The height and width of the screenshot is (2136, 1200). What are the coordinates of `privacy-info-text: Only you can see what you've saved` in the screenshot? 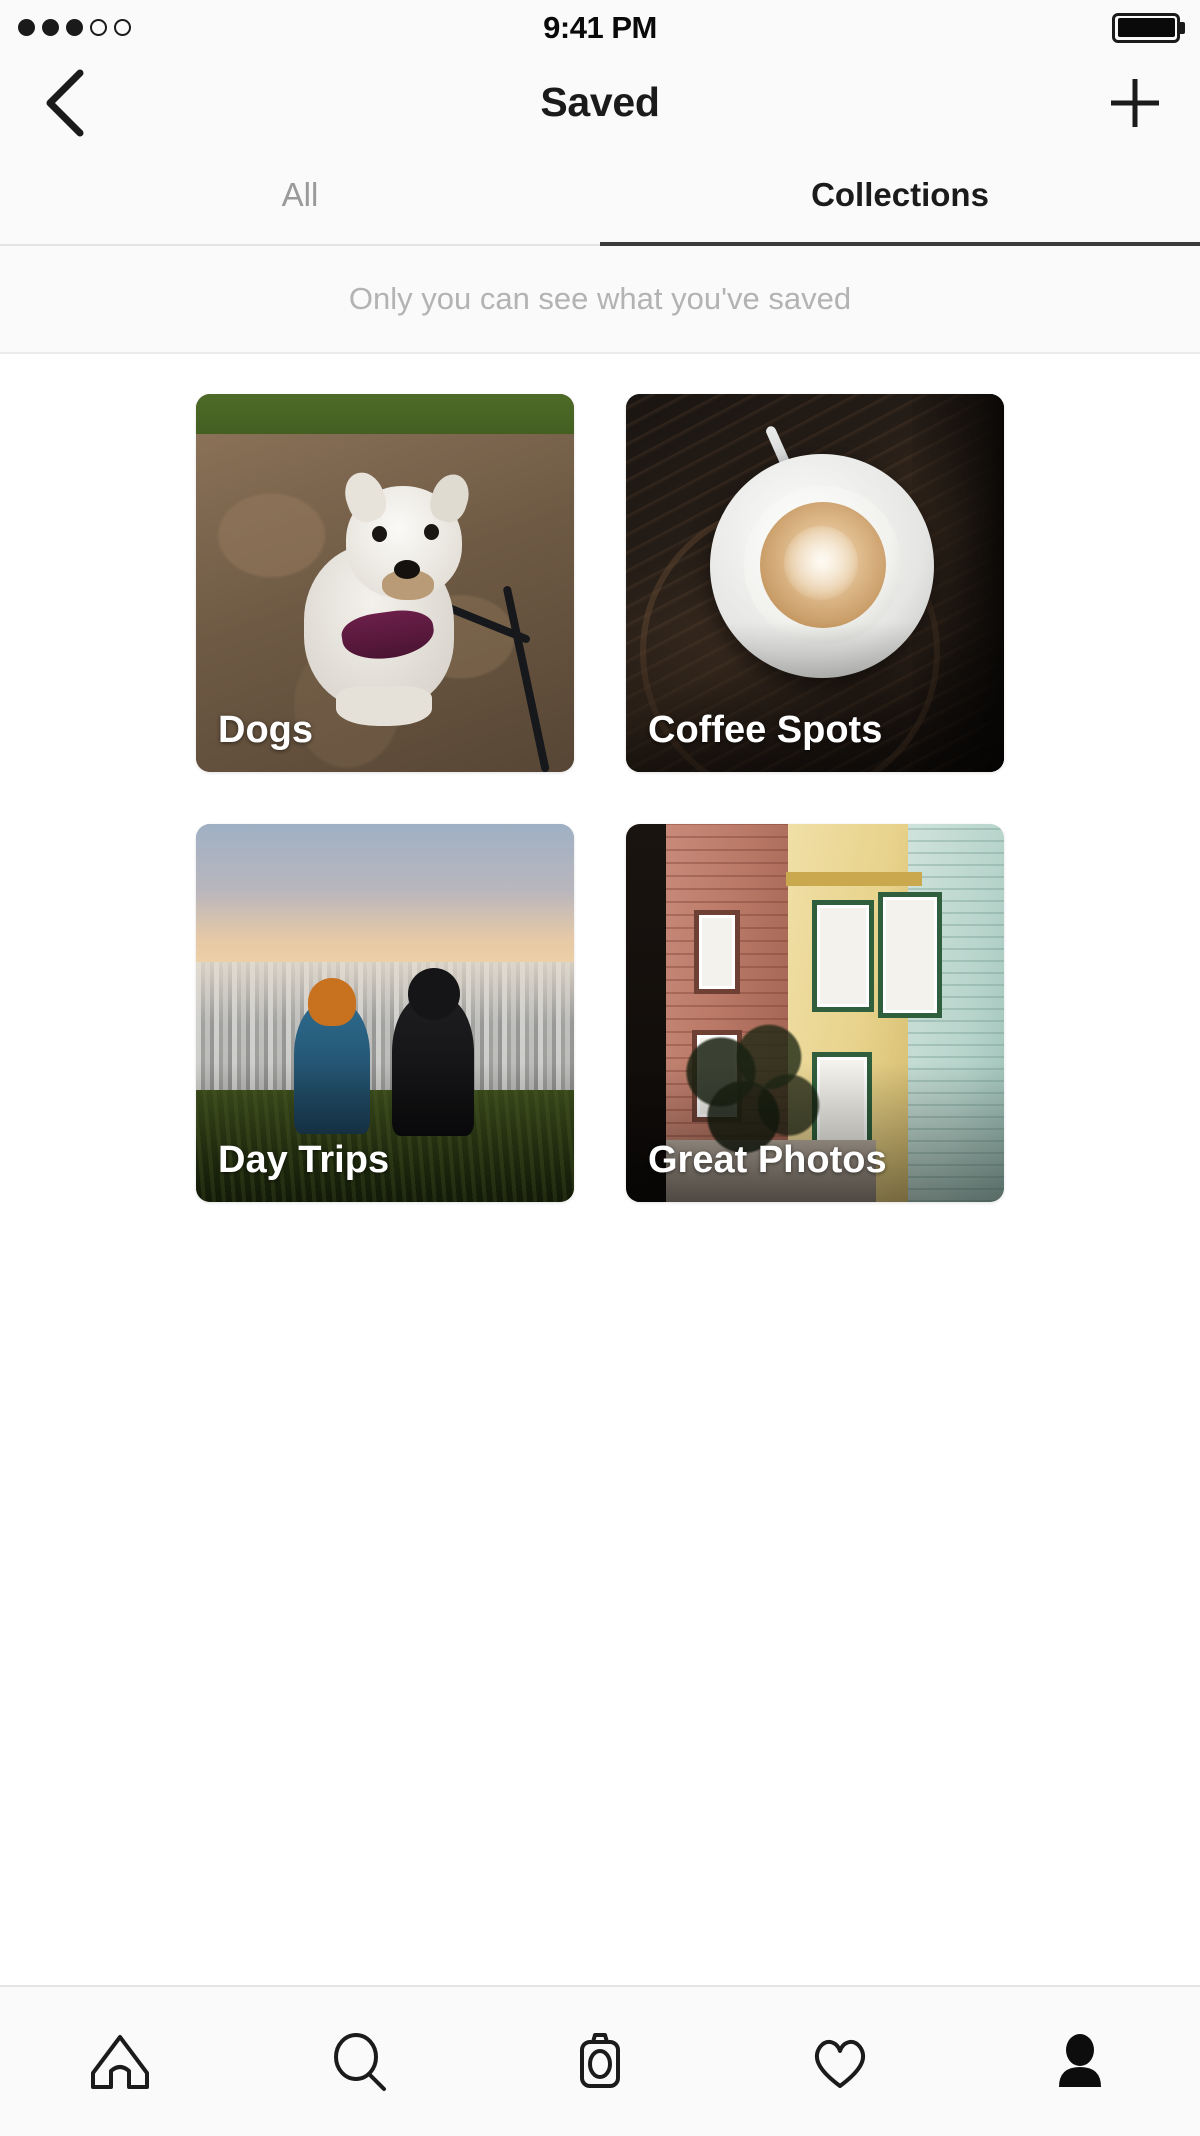 It's located at (600, 298).